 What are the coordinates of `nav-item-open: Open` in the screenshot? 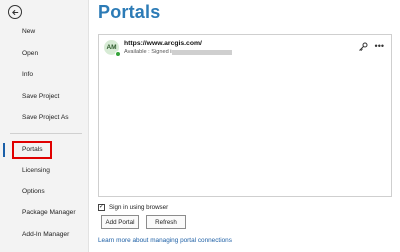 It's located at (30, 53).